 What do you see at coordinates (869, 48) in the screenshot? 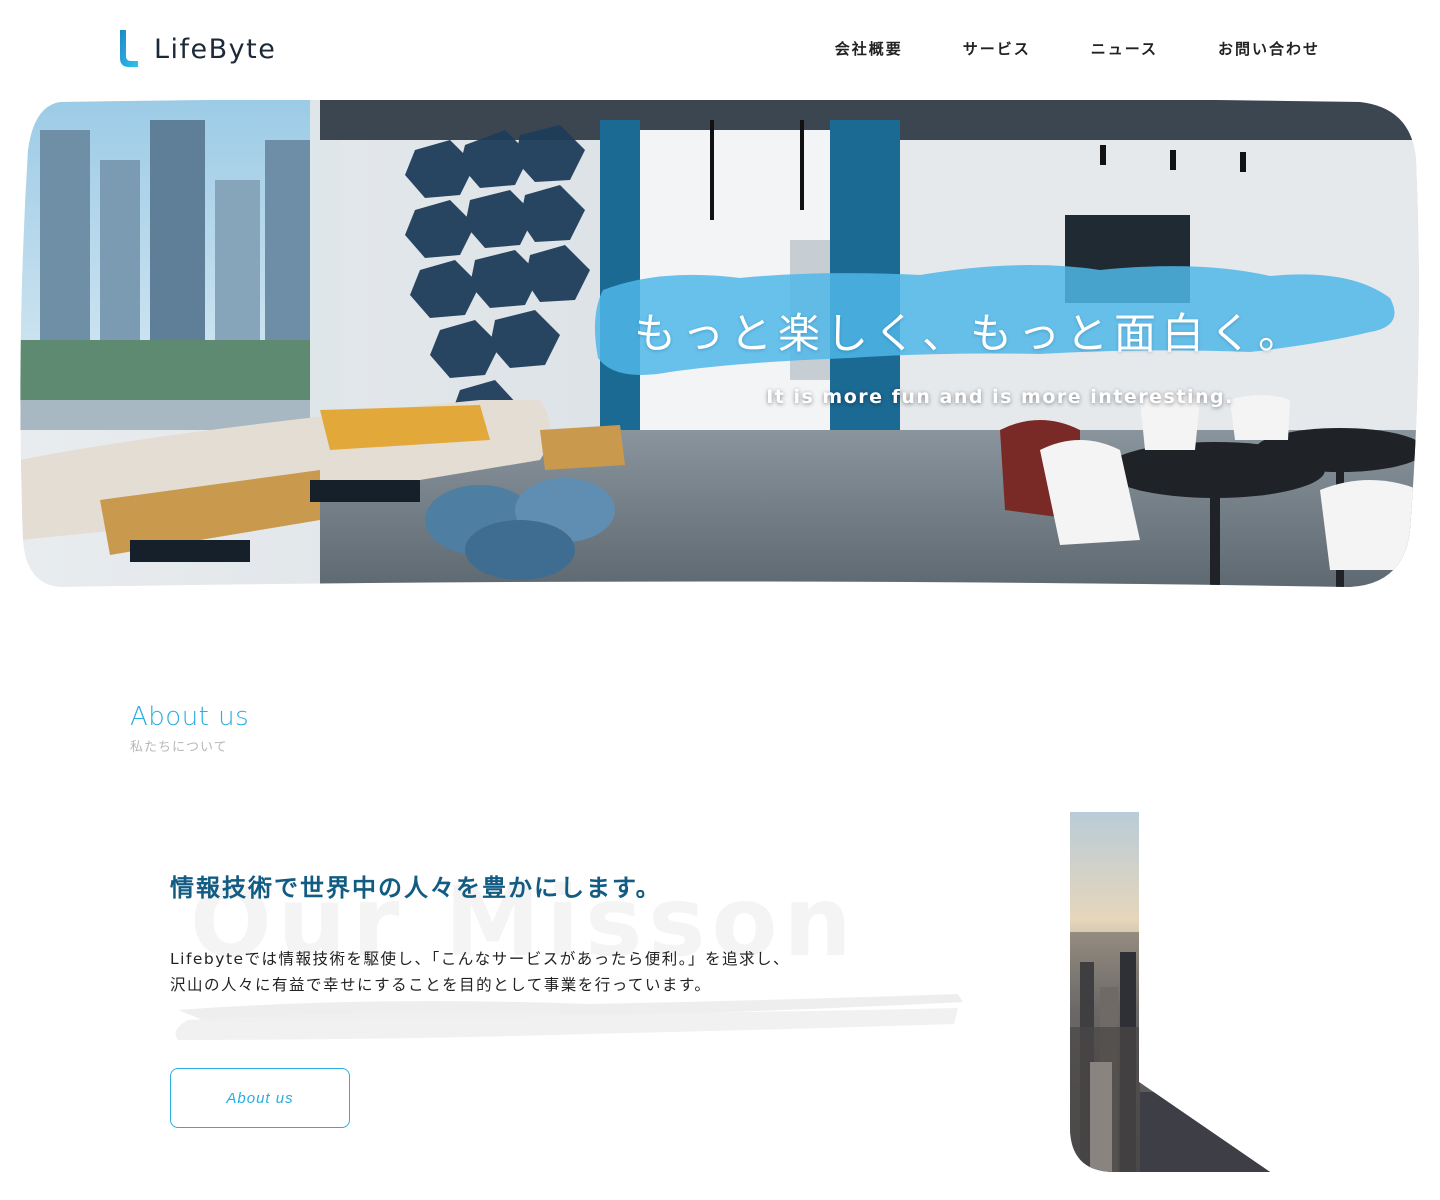
I see `nav-item-company: 会社概要` at bounding box center [869, 48].